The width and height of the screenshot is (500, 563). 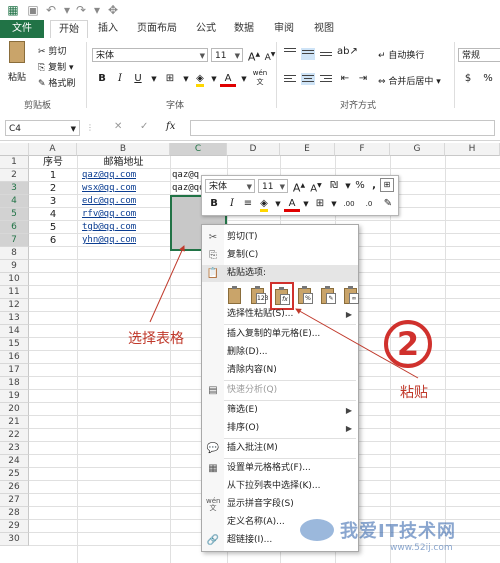 What do you see at coordinates (414, 393) in the screenshot?
I see `paste-annotation: 粘贴` at bounding box center [414, 393].